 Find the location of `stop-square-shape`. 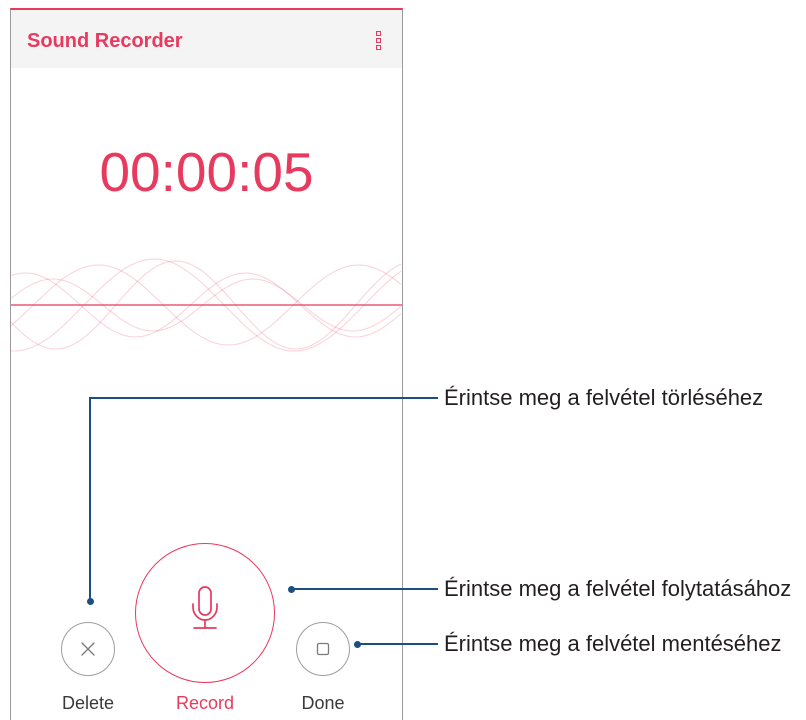

stop-square-shape is located at coordinates (323, 649).